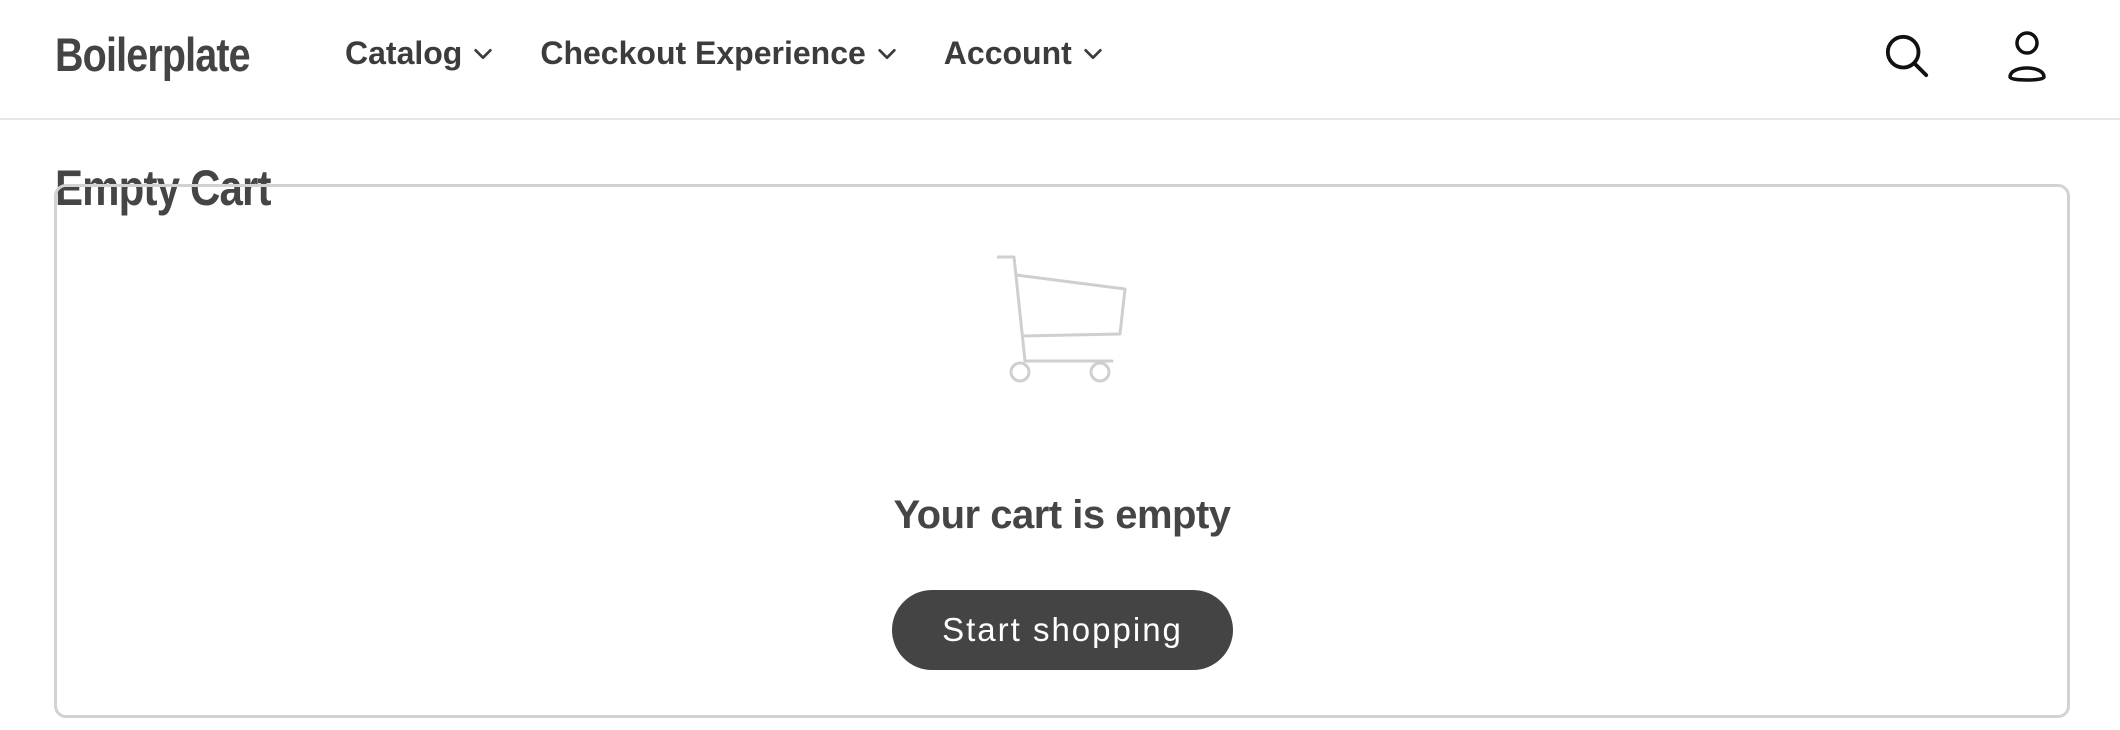 Image resolution: width=2120 pixels, height=730 pixels. Describe the element at coordinates (1007, 53) in the screenshot. I see `nav-account-label: Account` at that location.